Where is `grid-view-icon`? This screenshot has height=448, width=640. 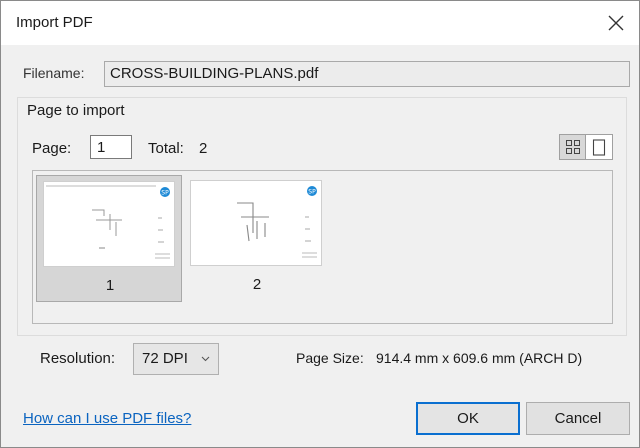
grid-view-icon is located at coordinates (573, 147).